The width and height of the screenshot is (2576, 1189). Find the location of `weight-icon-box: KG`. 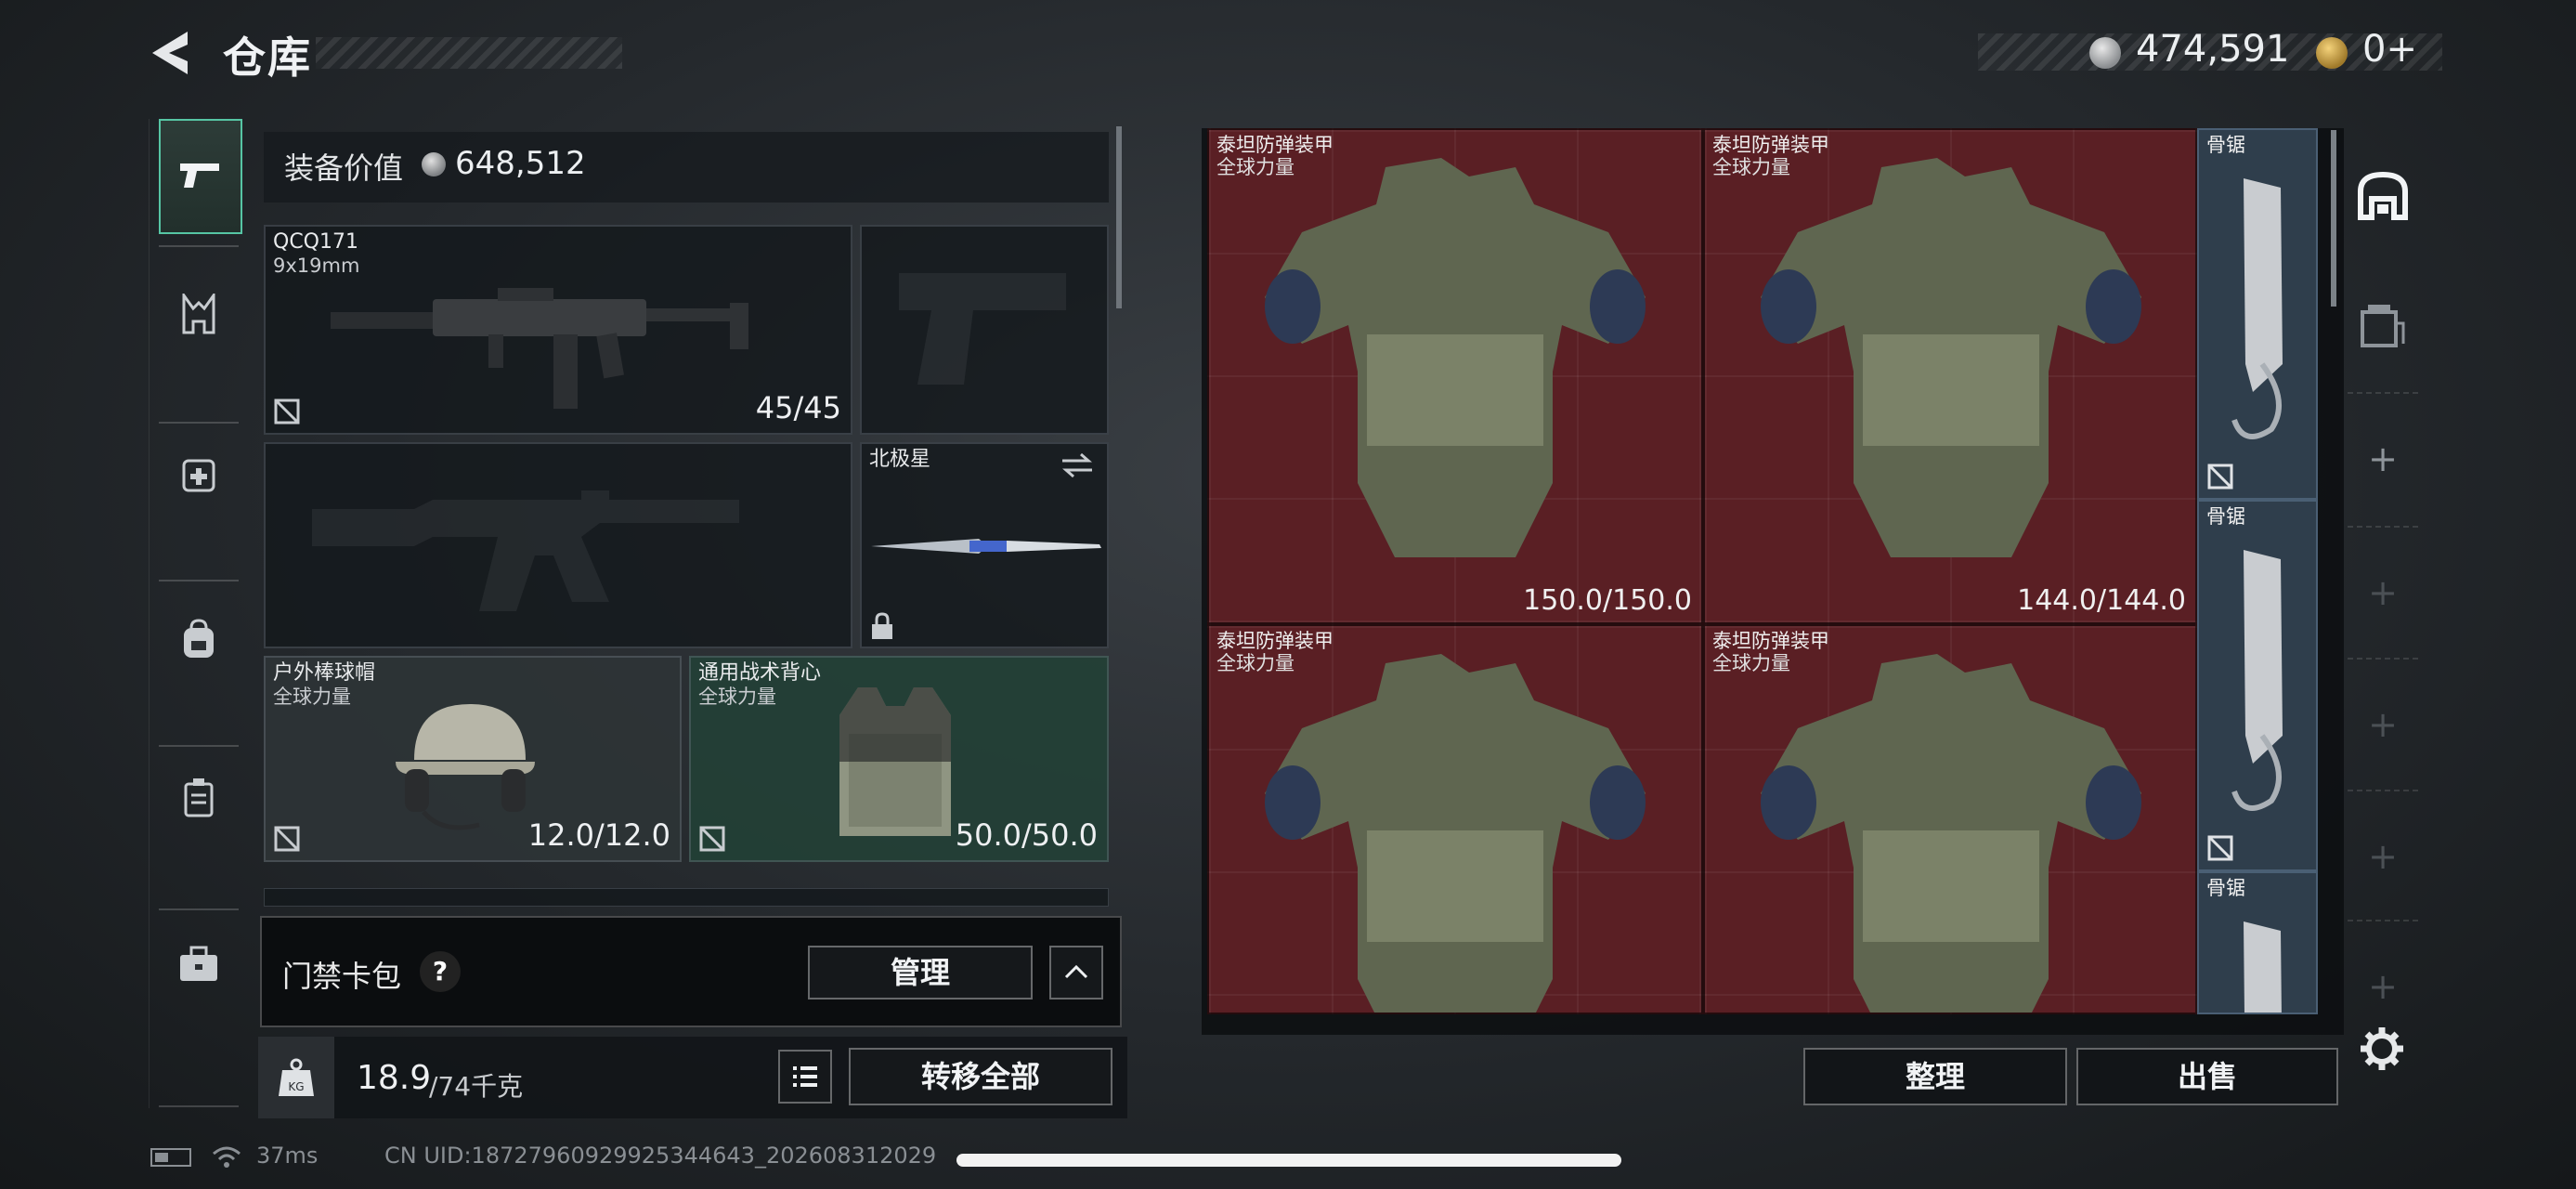

weight-icon-box: KG is located at coordinates (296, 1077).